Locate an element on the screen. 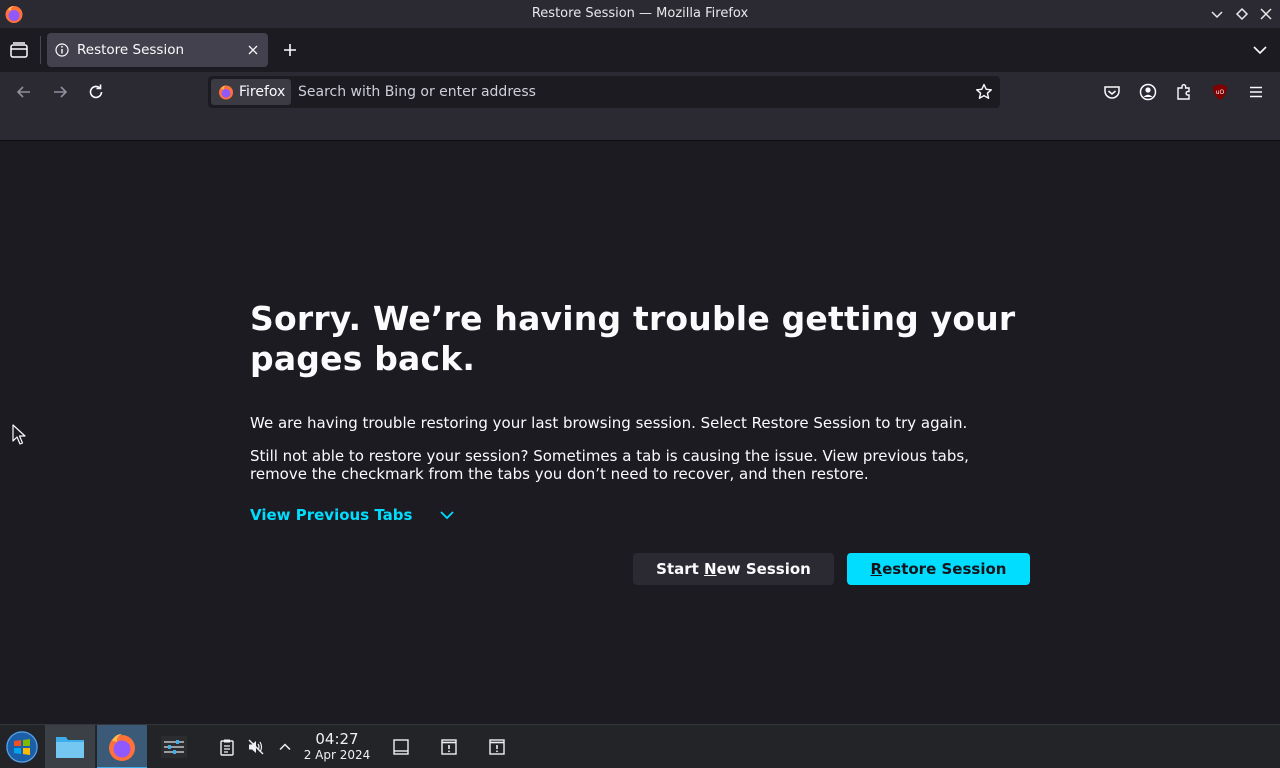 The width and height of the screenshot is (1280, 768). taskbar-firefox is located at coordinates (122, 746).